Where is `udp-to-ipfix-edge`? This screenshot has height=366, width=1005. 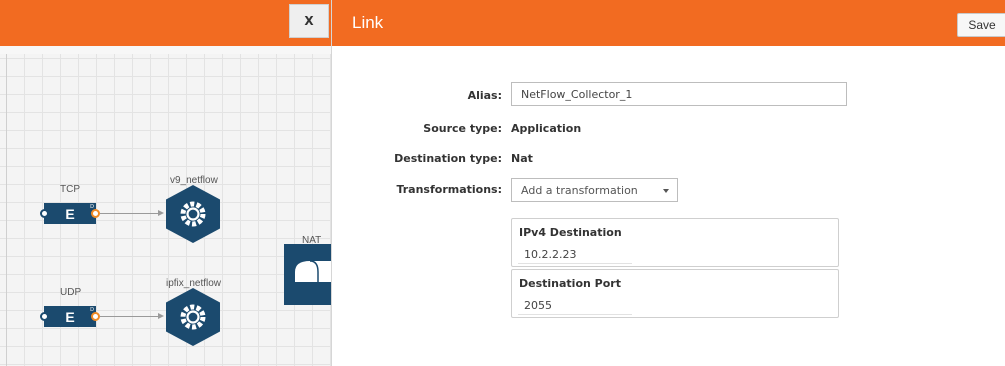 udp-to-ipfix-edge is located at coordinates (129, 316).